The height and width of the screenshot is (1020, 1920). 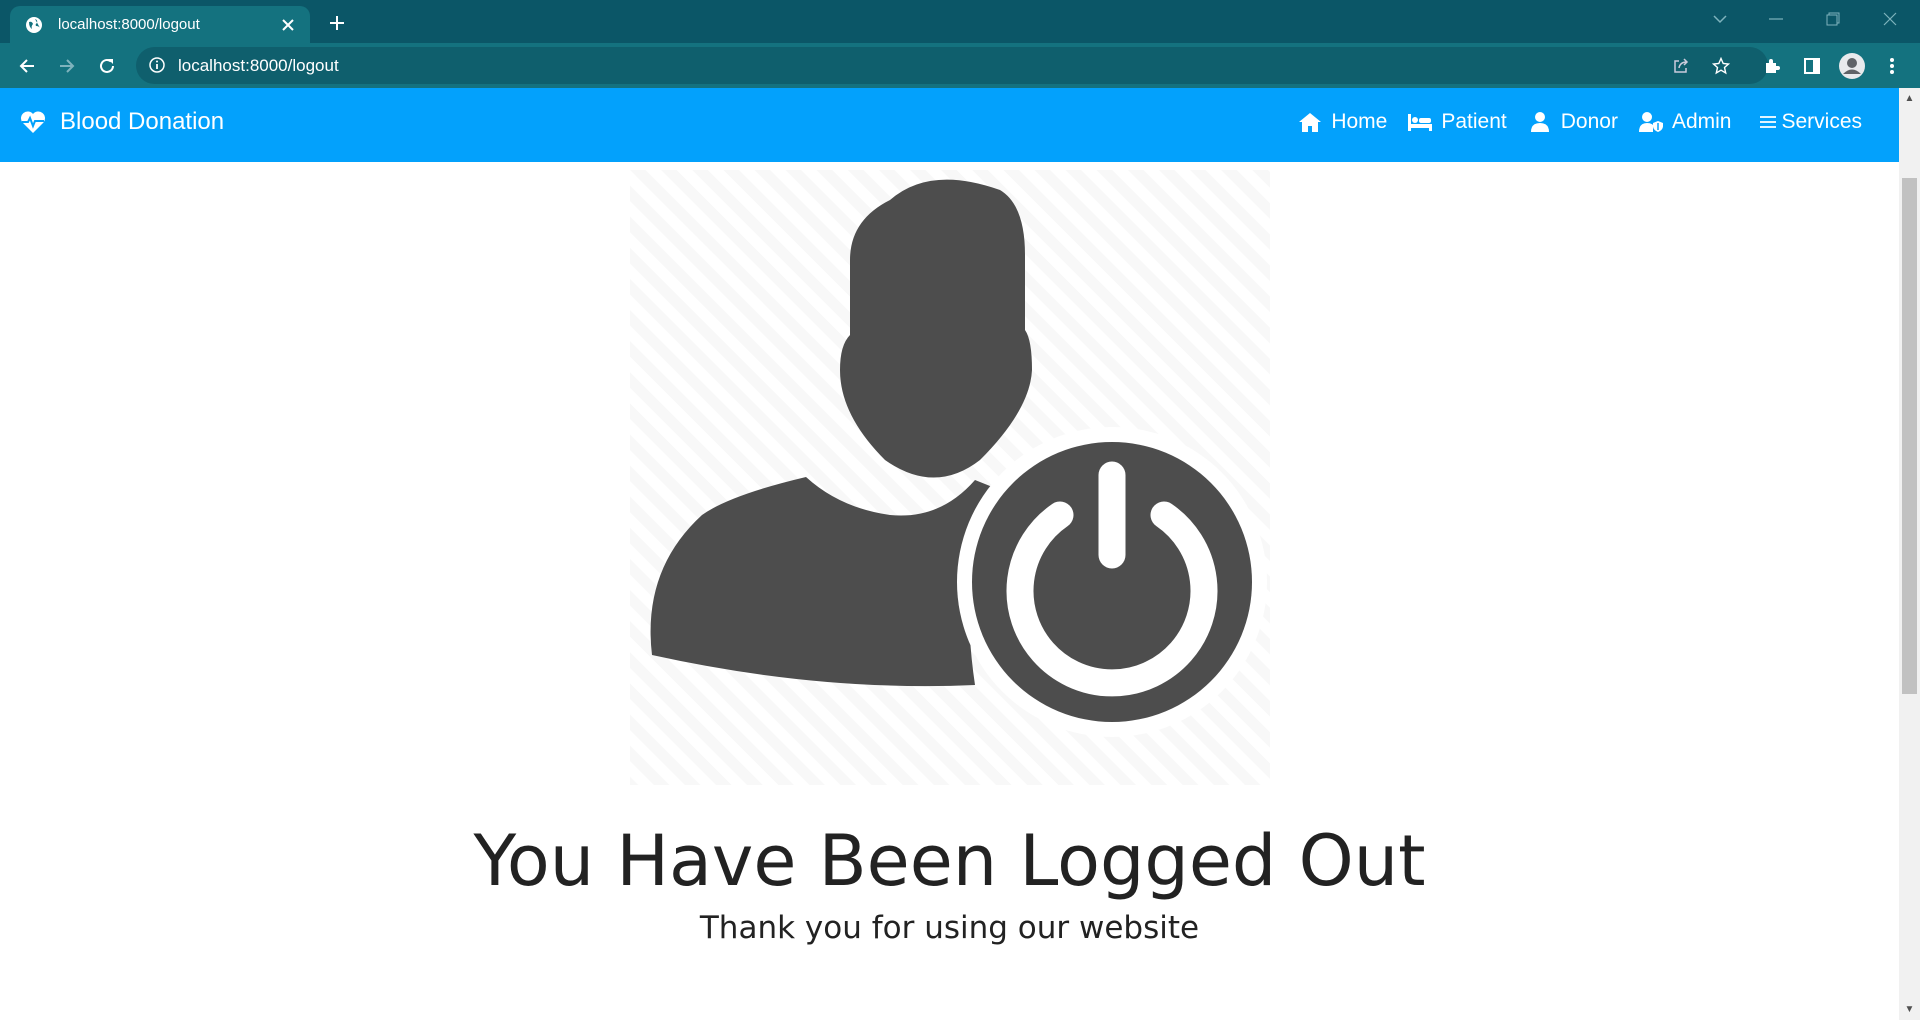 I want to click on nav-donor-link: Donor, so click(x=1572, y=122).